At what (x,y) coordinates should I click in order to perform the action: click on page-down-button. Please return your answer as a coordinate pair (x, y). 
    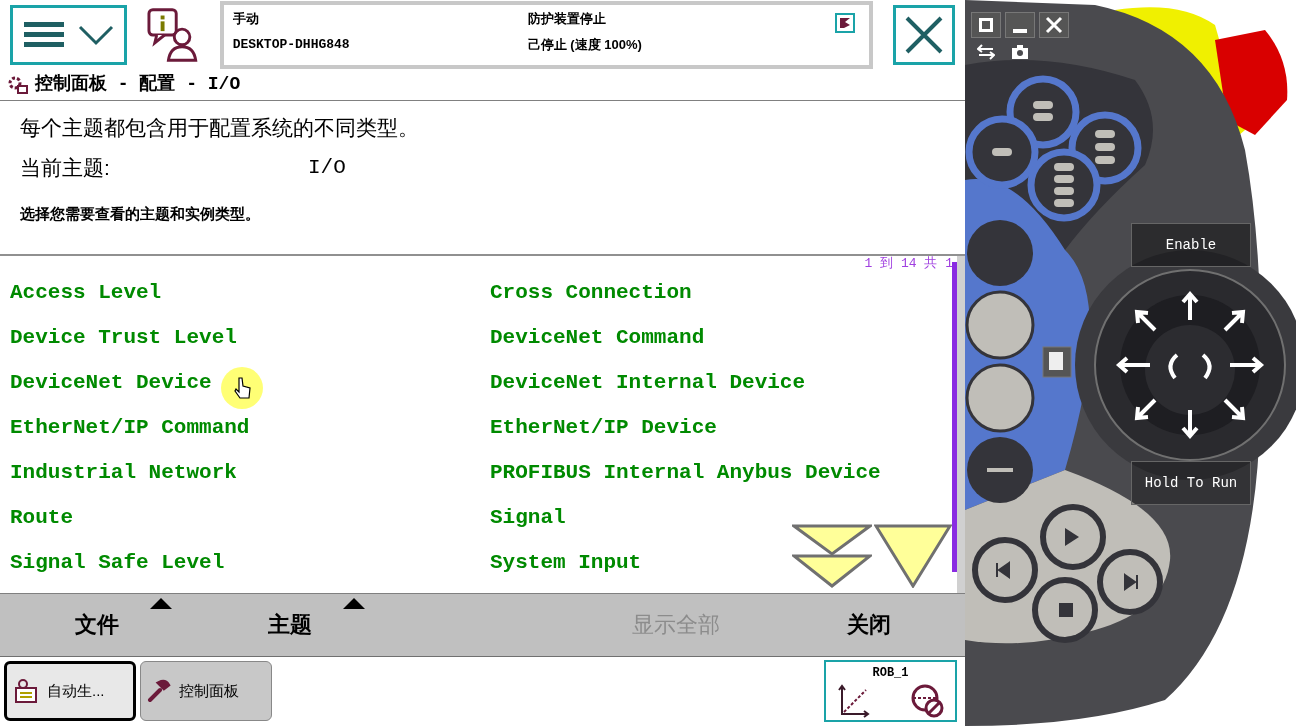
    Looking at the image, I should click on (832, 556).